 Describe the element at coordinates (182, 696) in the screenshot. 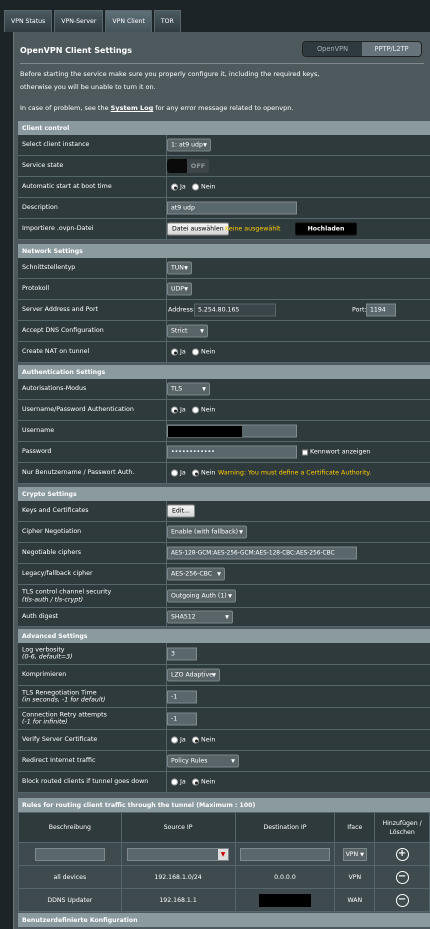

I see `tls-renegotiation-input: -1` at that location.